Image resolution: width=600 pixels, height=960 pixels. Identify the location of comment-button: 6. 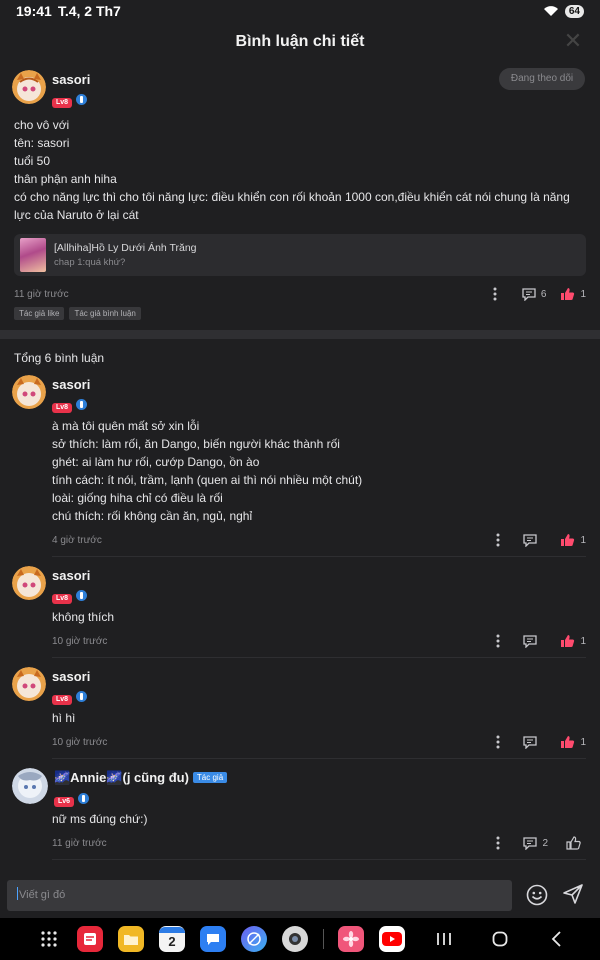
(534, 294).